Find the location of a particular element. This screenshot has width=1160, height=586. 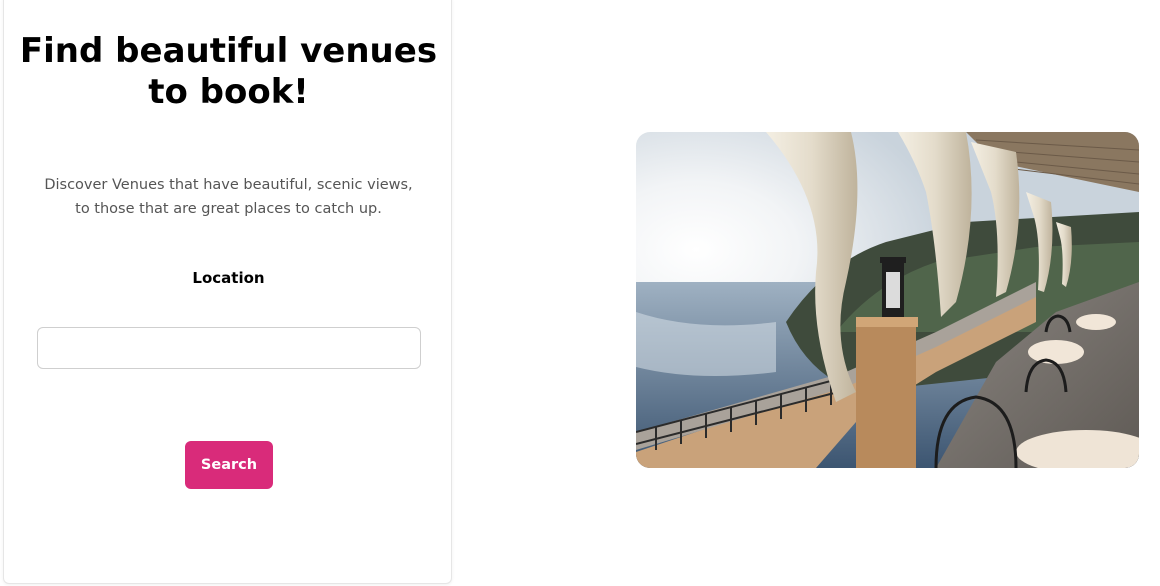

page-title: Find beautiful venues to book! is located at coordinates (228, 71).